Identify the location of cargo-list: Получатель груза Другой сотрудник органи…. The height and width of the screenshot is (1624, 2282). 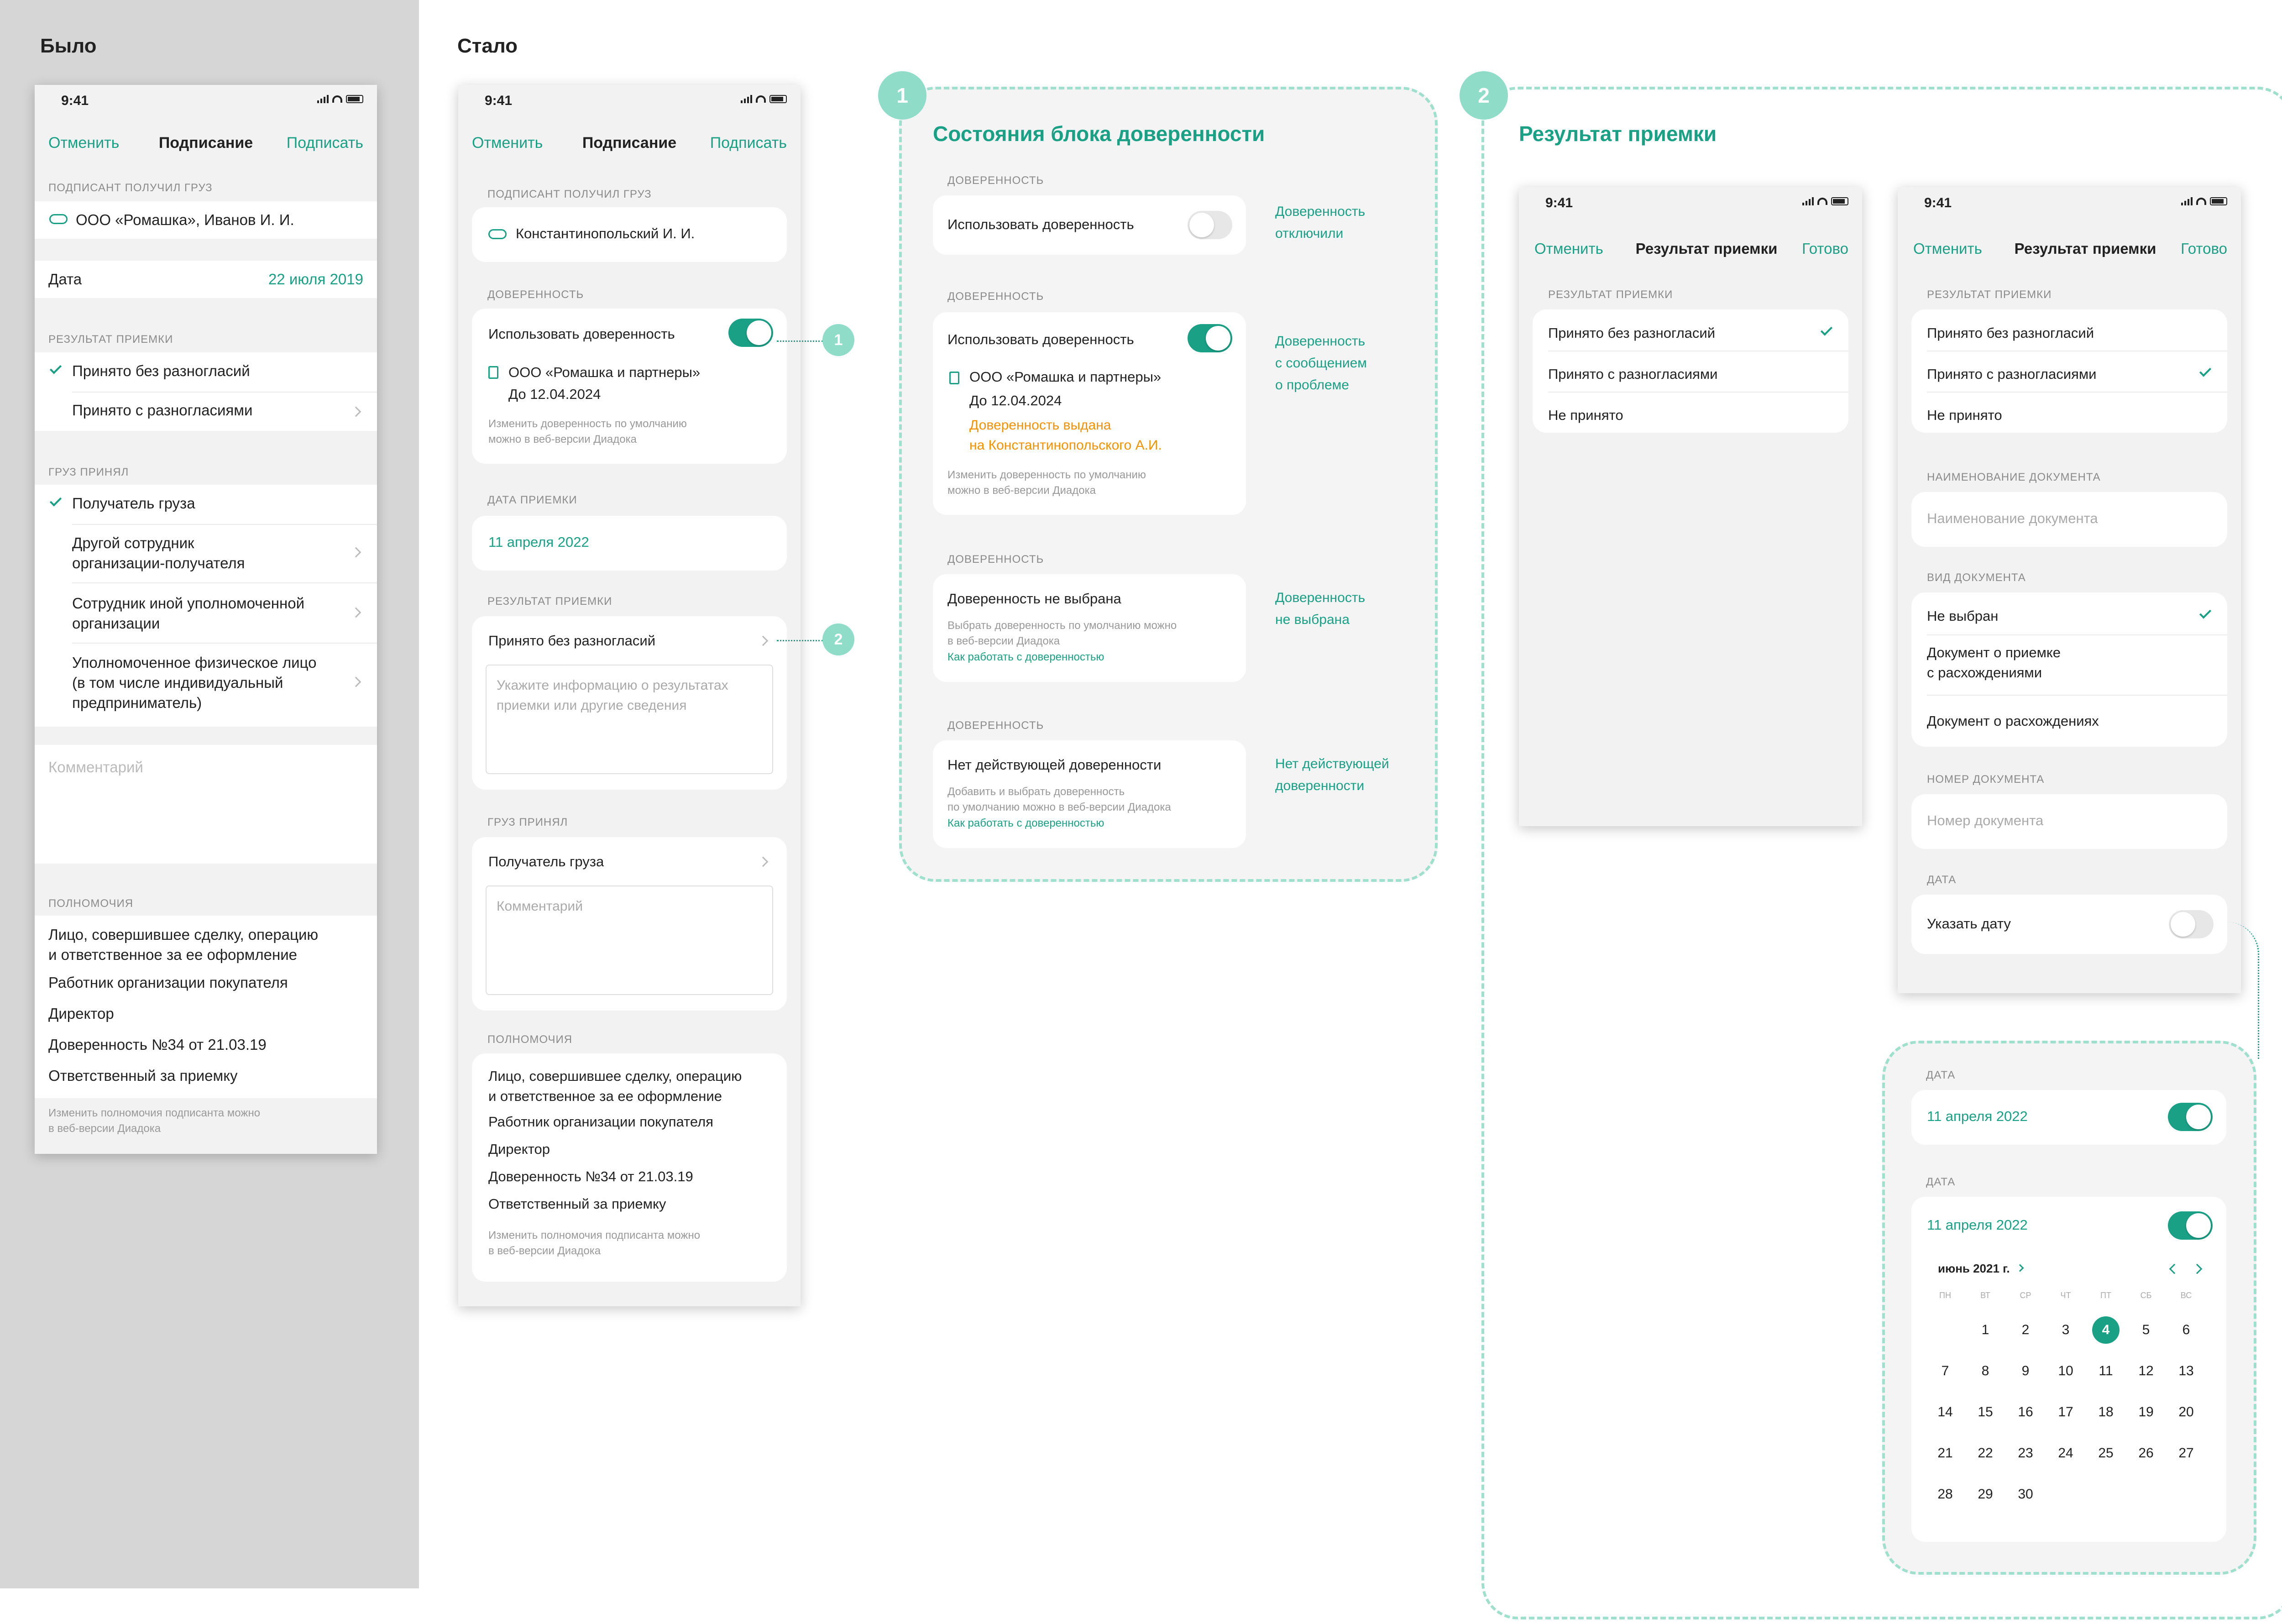
(206, 606).